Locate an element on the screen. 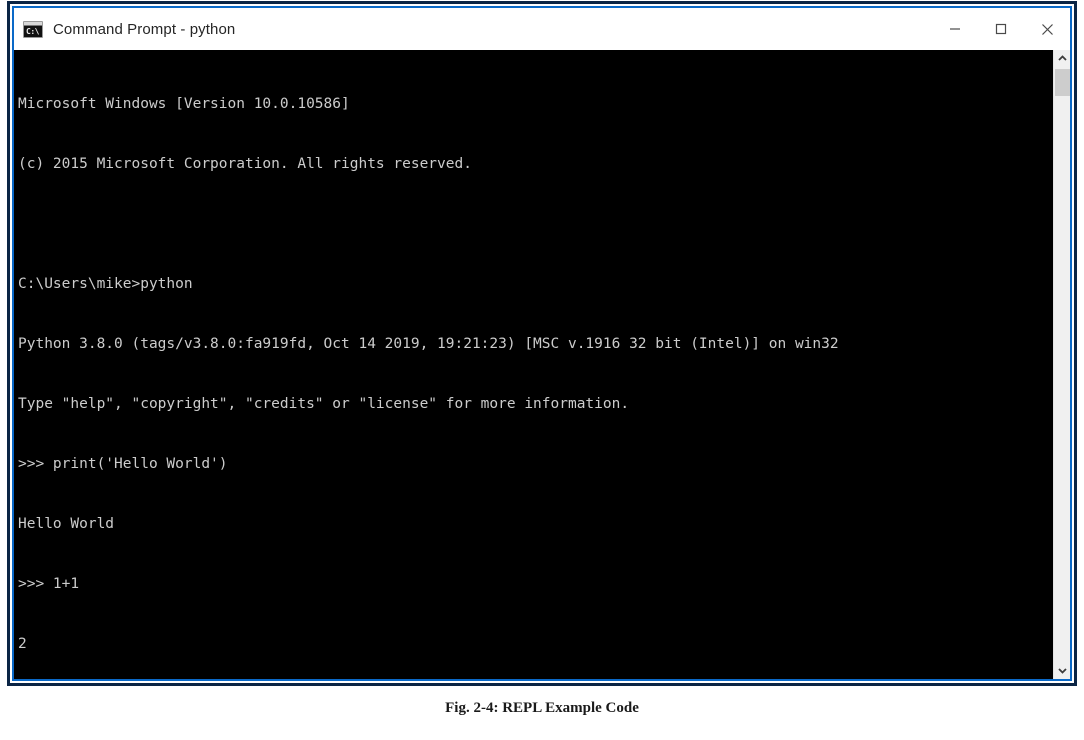 The image size is (1084, 740). maximize-icon is located at coordinates (1001, 29).